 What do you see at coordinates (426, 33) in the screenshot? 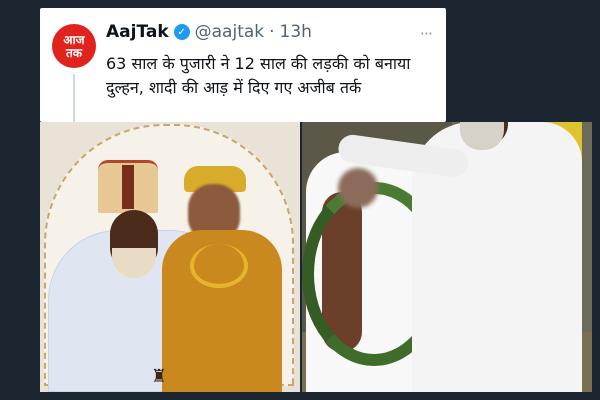
I see `more-options-icon: ···` at bounding box center [426, 33].